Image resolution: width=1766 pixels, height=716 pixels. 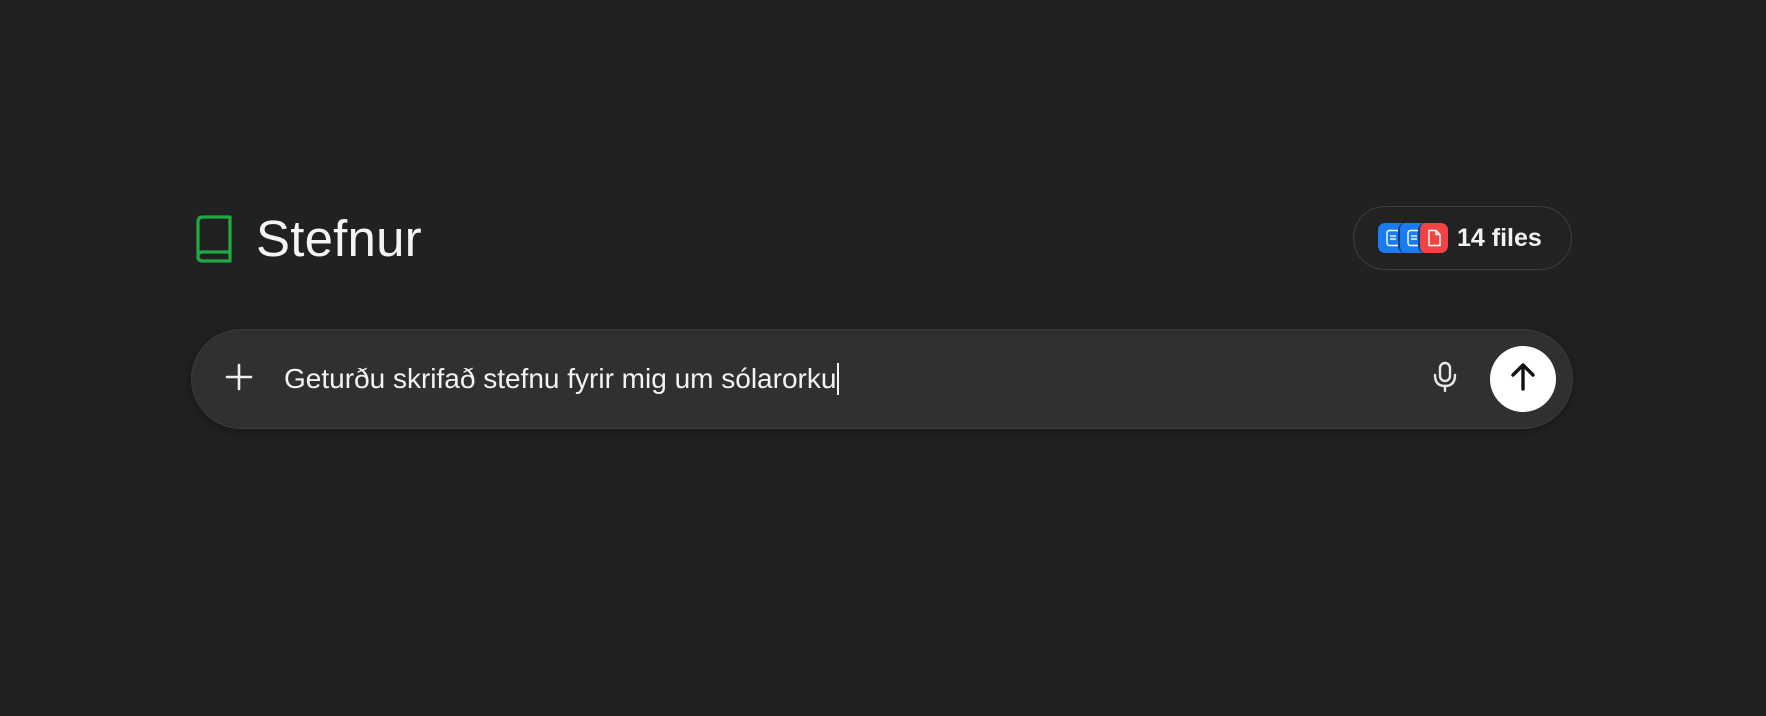 I want to click on pdf-icon, so click(x=1433, y=238).